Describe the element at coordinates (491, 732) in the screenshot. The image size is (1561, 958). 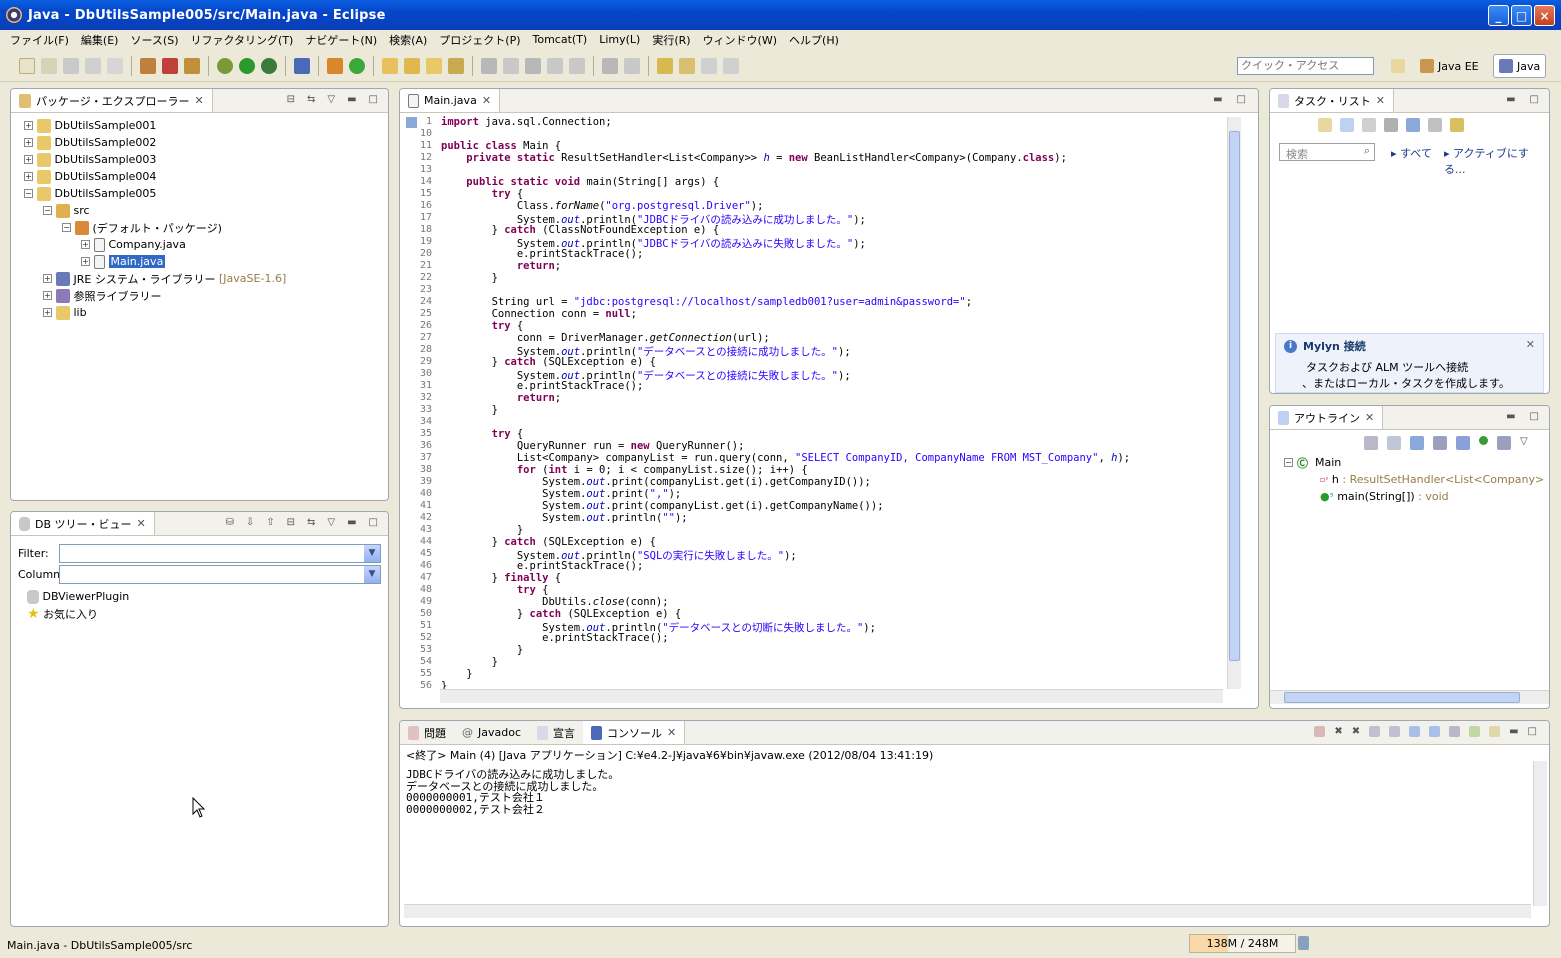
I see `tab-javadoc: @ Javadoc` at that location.